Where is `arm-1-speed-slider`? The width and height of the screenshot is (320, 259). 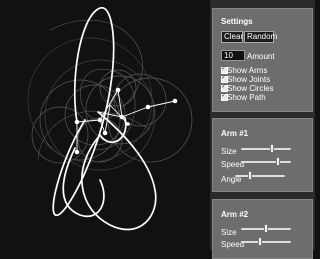 arm-1-speed-slider is located at coordinates (266, 161).